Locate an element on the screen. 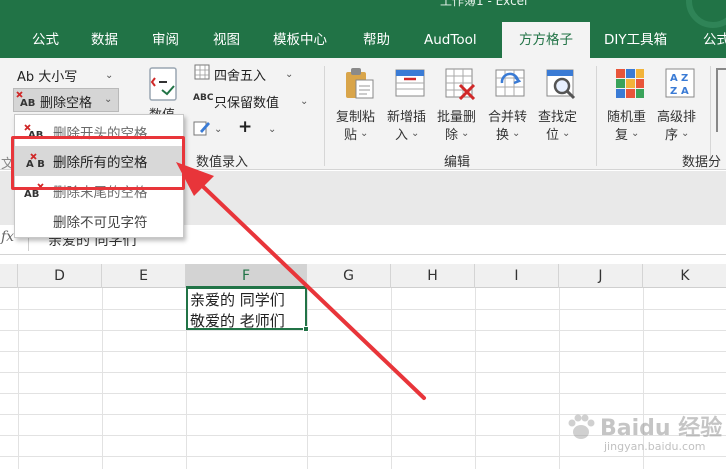 The height and width of the screenshot is (469, 726). insert-label-1: 新增插 is located at coordinates (406, 115).